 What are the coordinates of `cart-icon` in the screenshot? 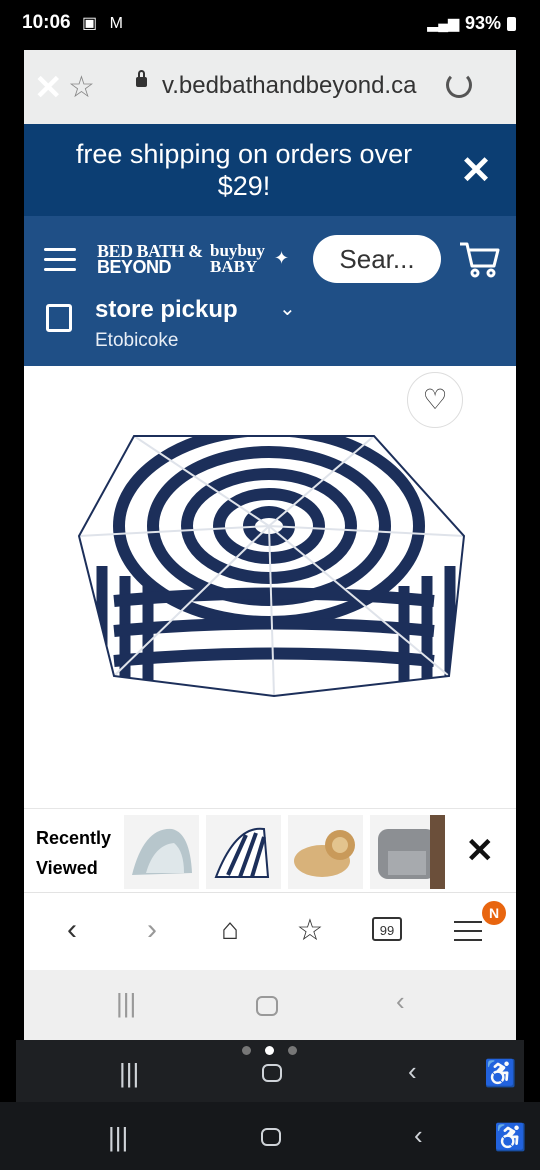 It's located at (480, 264).